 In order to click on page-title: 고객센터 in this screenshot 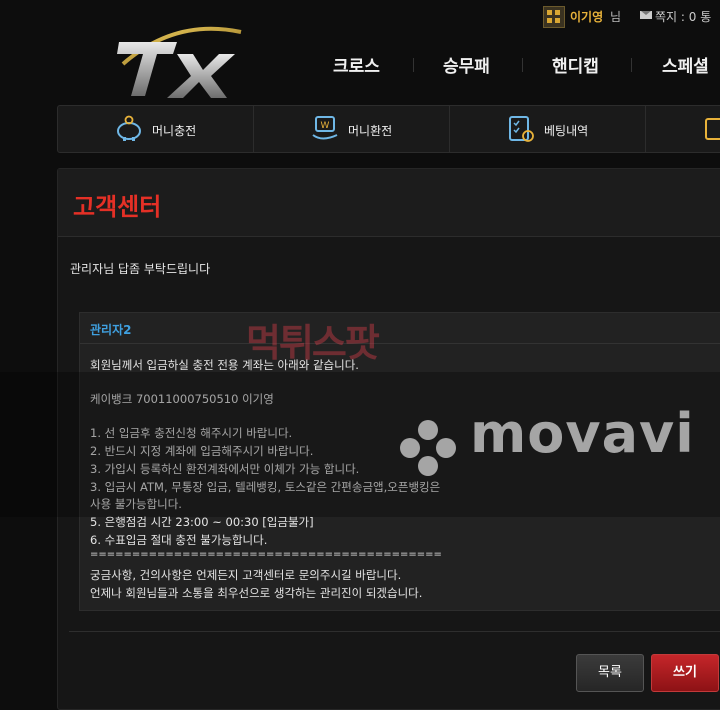, I will do `click(117, 207)`.